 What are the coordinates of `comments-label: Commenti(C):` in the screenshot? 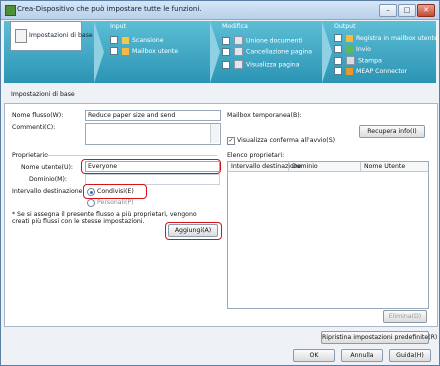 It's located at (34, 127).